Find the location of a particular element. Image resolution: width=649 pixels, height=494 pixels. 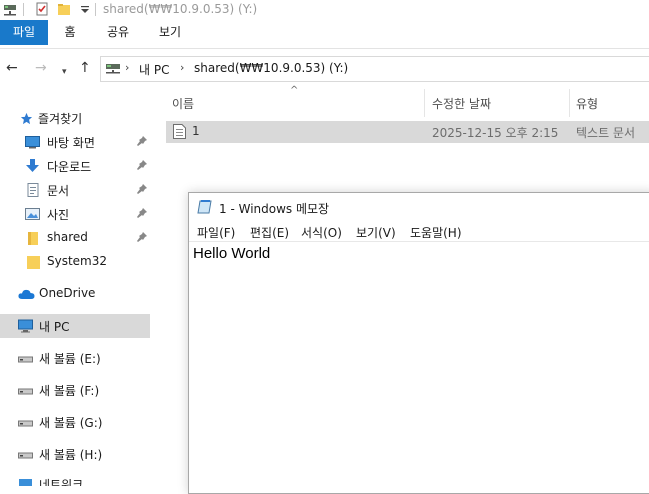

document-icon is located at coordinates (33, 190).